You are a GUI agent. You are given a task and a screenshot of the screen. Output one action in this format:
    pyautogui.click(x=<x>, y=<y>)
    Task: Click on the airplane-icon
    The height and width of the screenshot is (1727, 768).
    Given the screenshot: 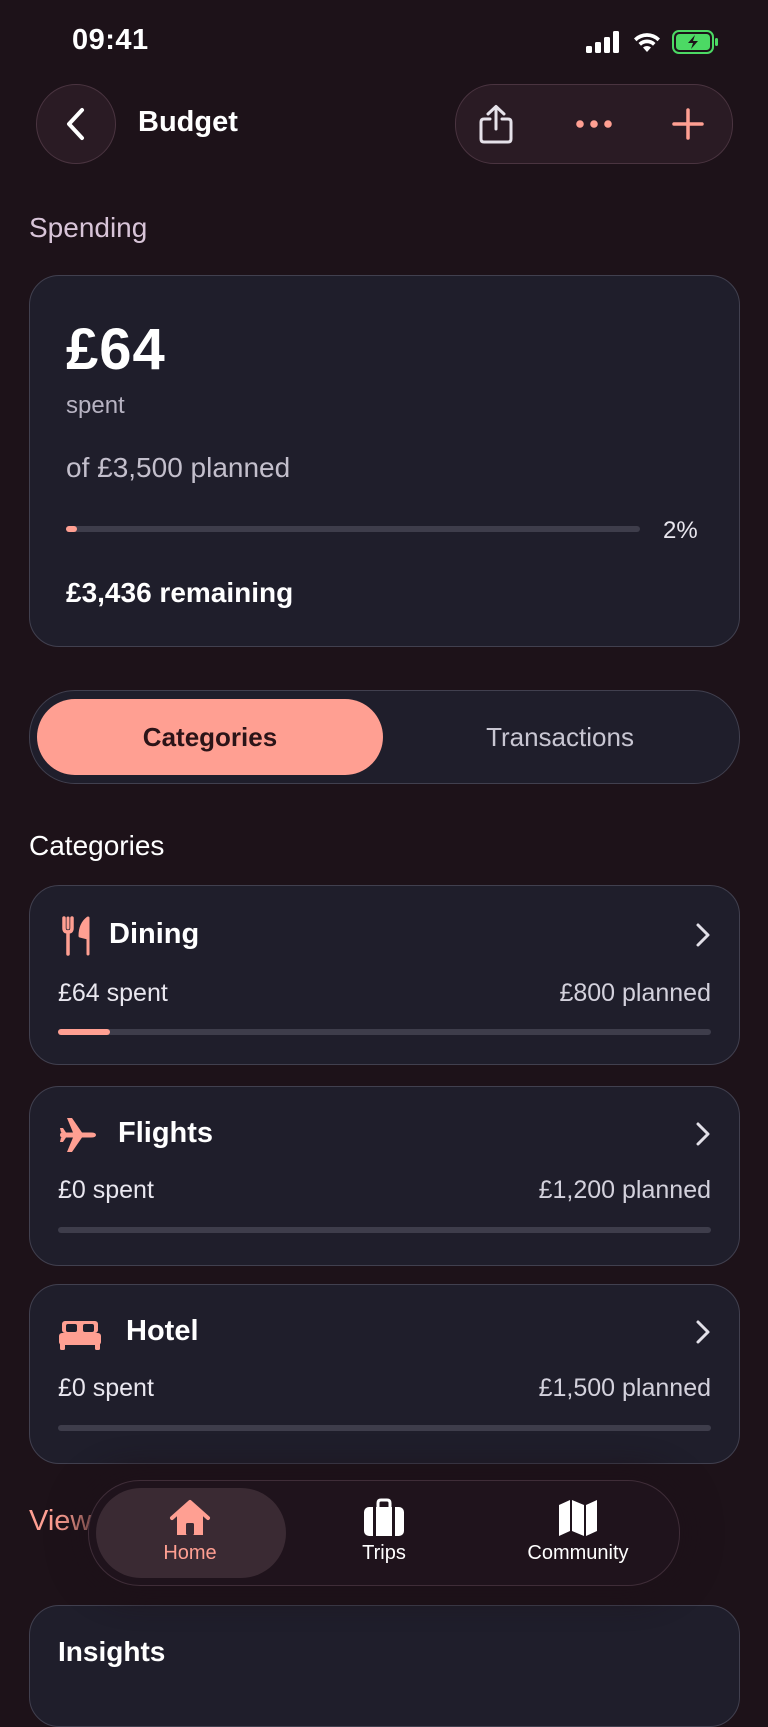 What is the action you would take?
    pyautogui.click(x=78, y=1135)
    